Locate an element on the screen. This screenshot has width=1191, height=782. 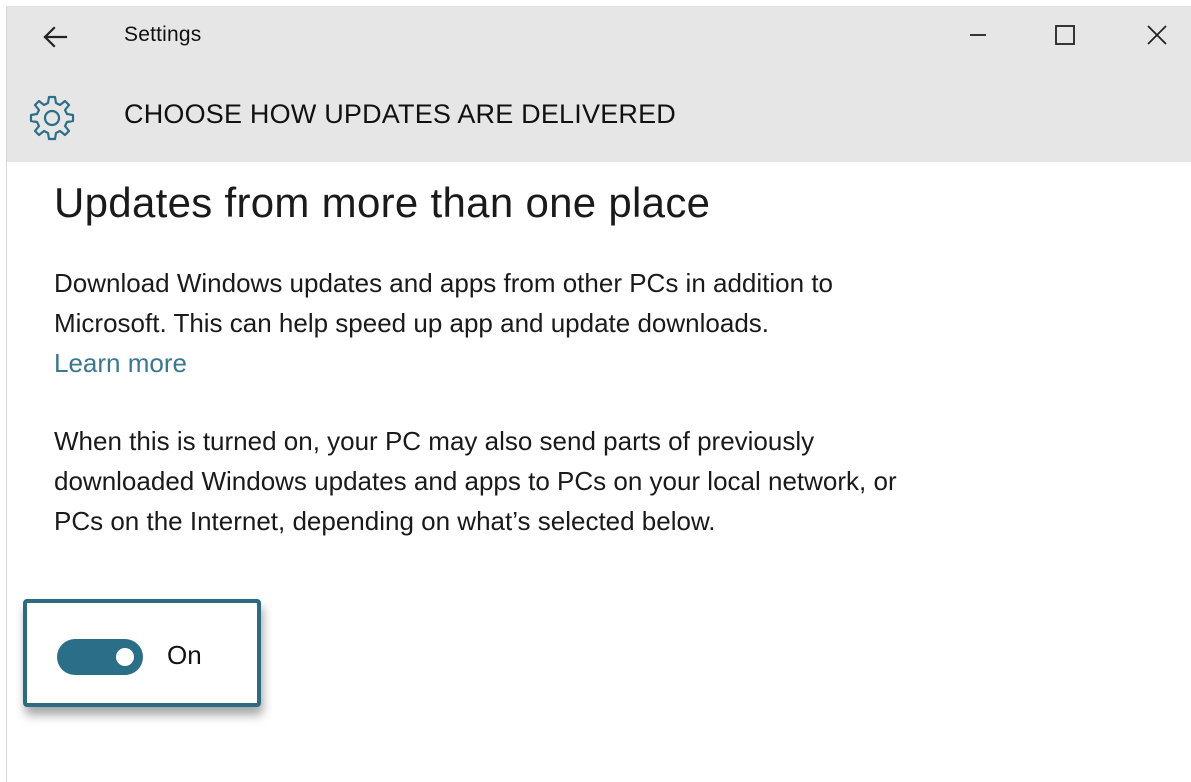
close-icon is located at coordinates (1157, 35).